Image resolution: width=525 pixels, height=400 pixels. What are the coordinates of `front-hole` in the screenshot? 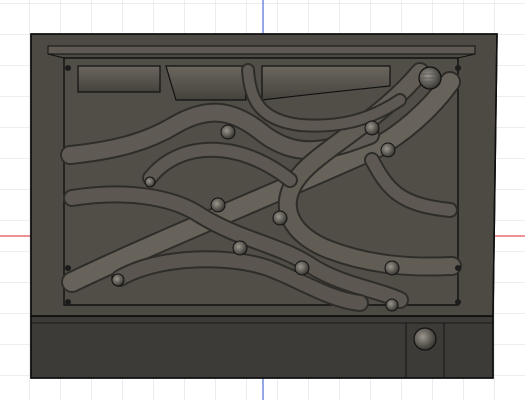 It's located at (425, 339).